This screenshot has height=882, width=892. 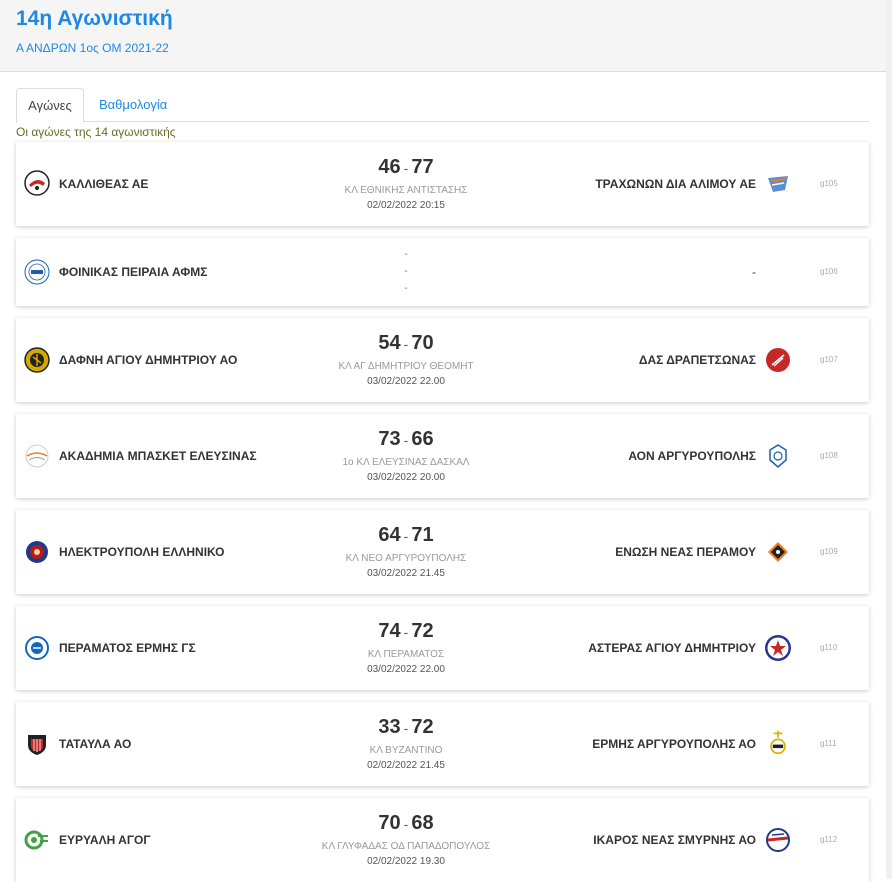 I want to click on match-date: 02/02/2022 19.30, so click(x=406, y=861).